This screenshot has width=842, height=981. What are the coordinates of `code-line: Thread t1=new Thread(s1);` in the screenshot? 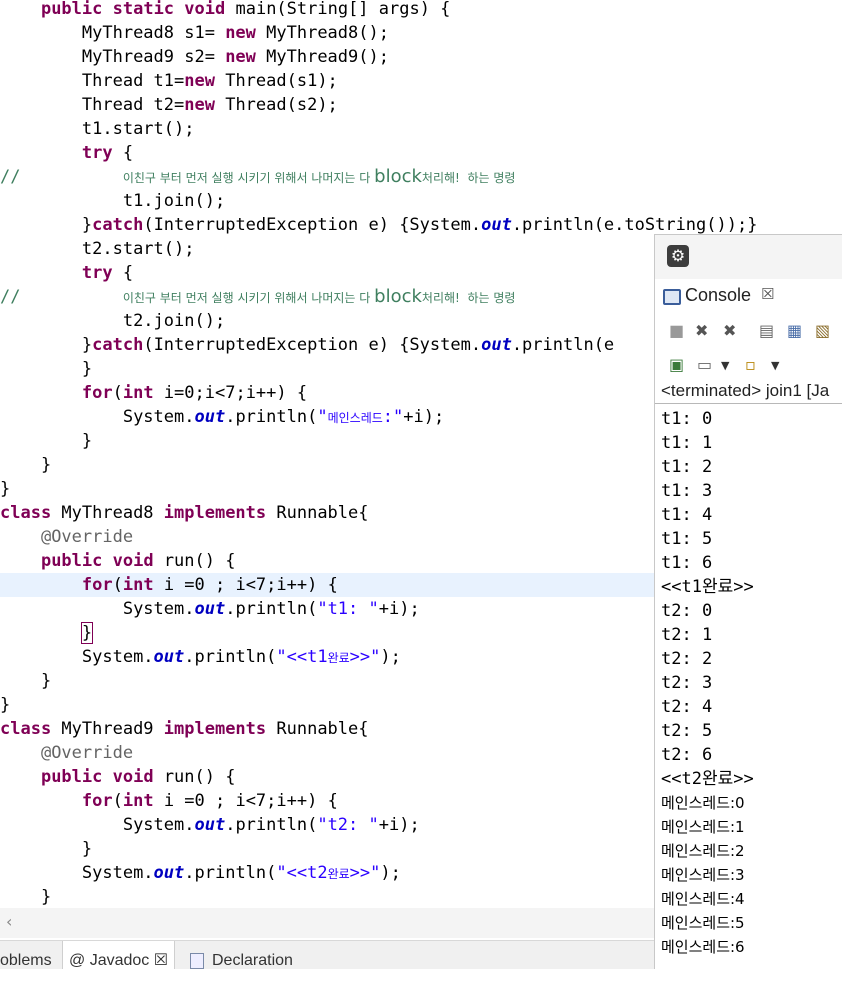 It's located at (421, 81).